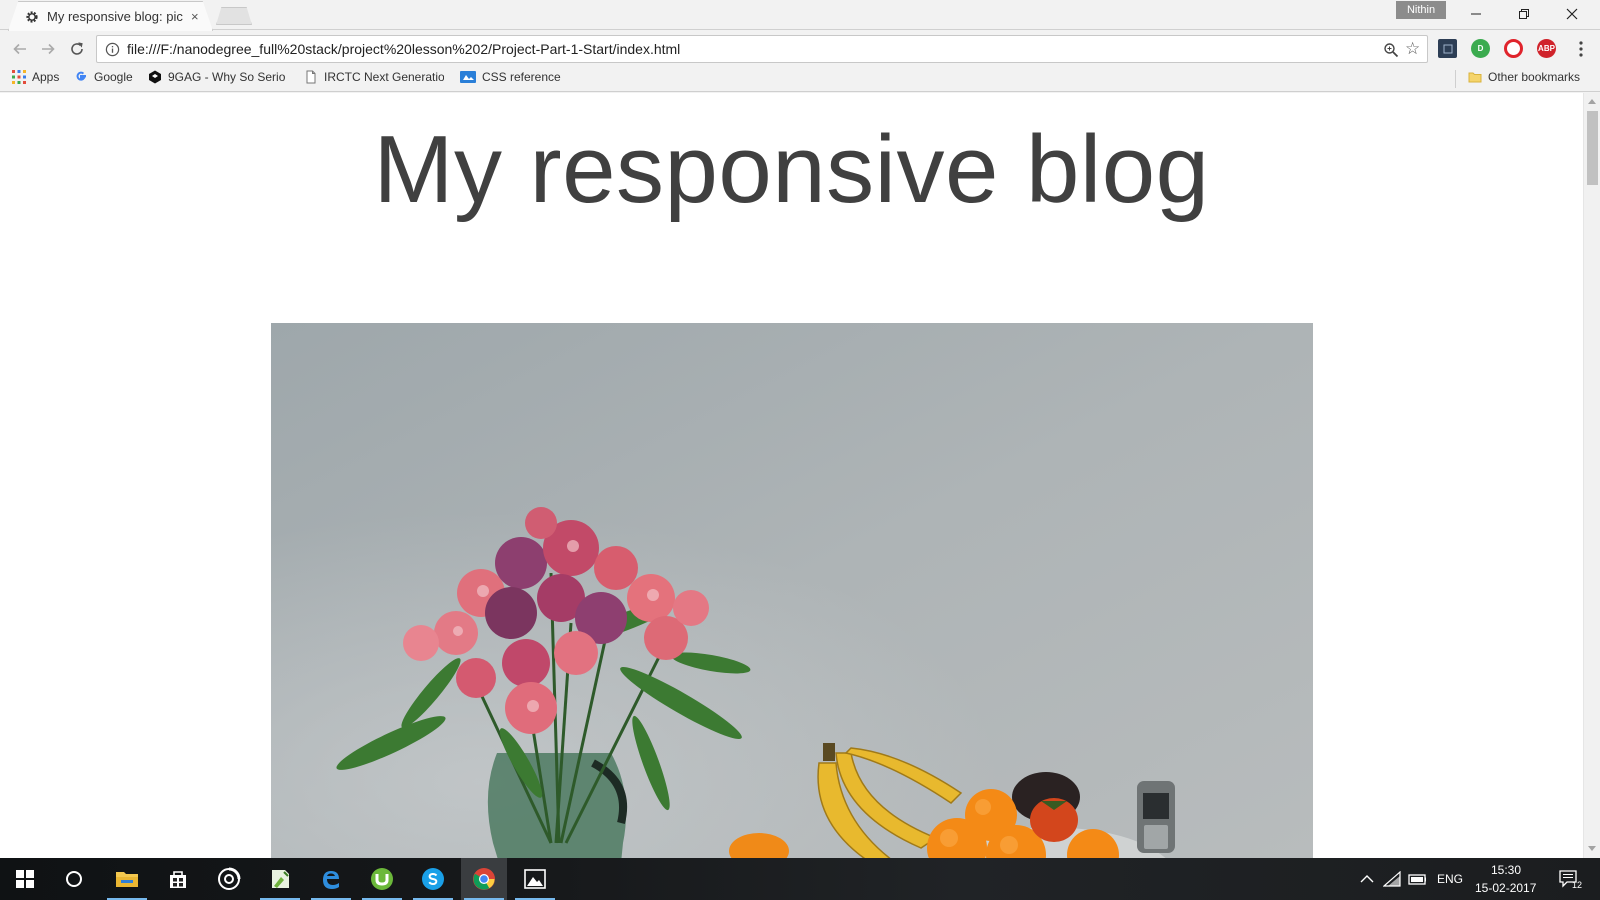 This screenshot has height=900, width=1600. What do you see at coordinates (1505, 888) in the screenshot?
I see `clock-date: 15-02-2017` at bounding box center [1505, 888].